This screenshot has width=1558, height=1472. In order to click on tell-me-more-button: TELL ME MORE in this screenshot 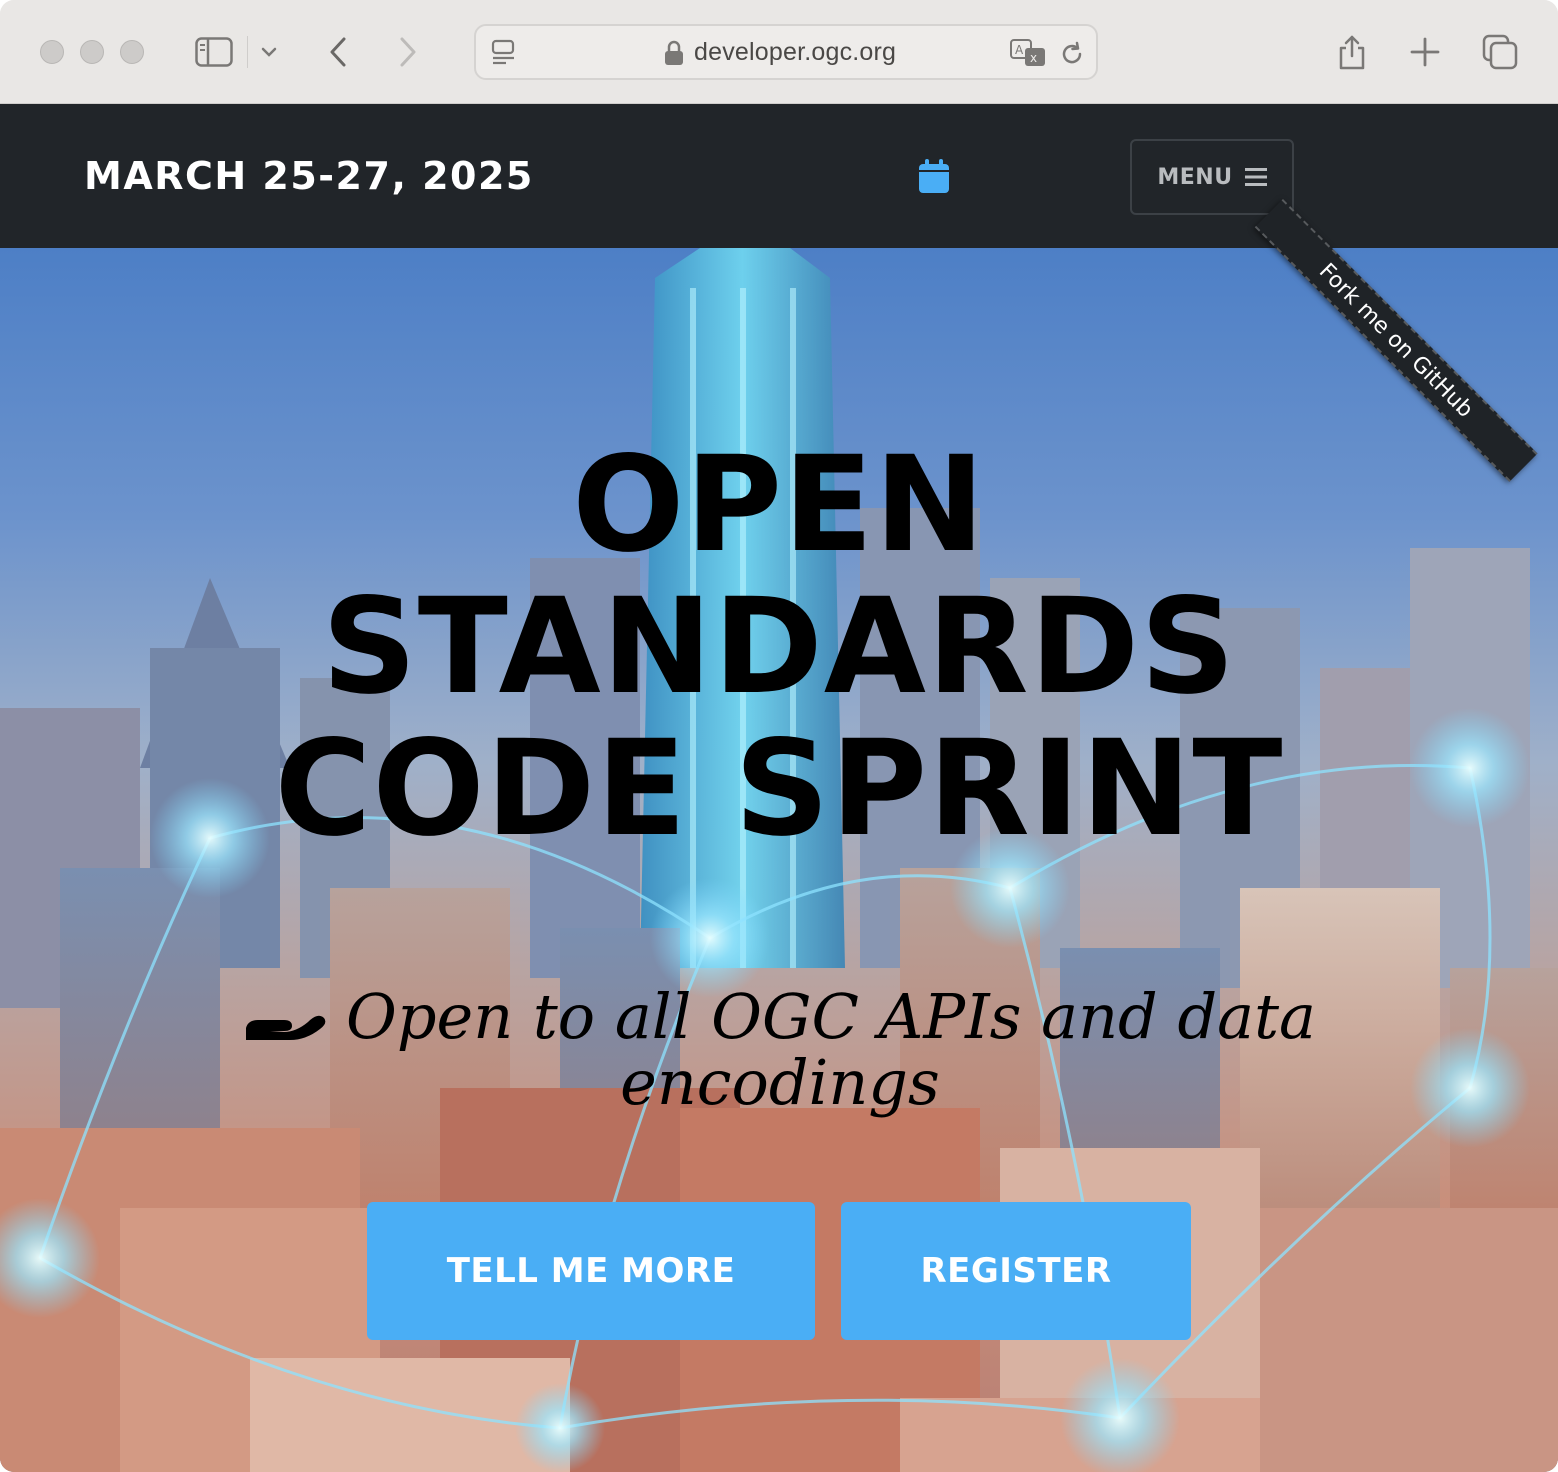, I will do `click(591, 1271)`.